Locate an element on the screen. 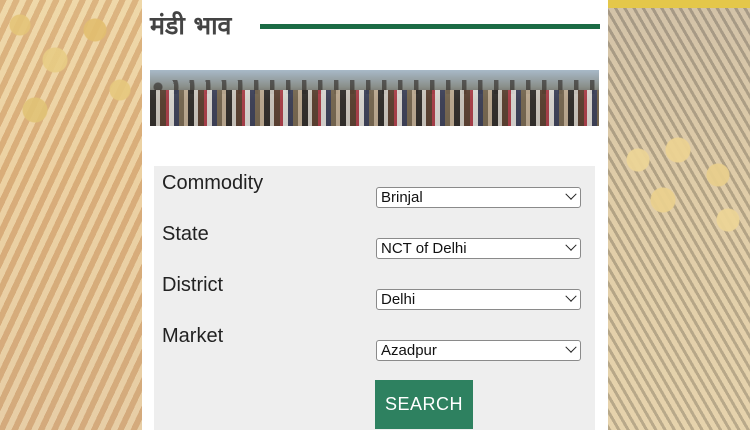 The image size is (750, 430). header: मंडी भाव is located at coordinates (375, 26).